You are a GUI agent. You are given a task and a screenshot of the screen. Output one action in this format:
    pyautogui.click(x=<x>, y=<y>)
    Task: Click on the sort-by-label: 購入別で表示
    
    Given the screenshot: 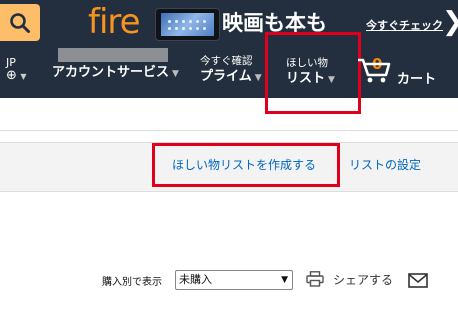 What is the action you would take?
    pyautogui.click(x=132, y=282)
    